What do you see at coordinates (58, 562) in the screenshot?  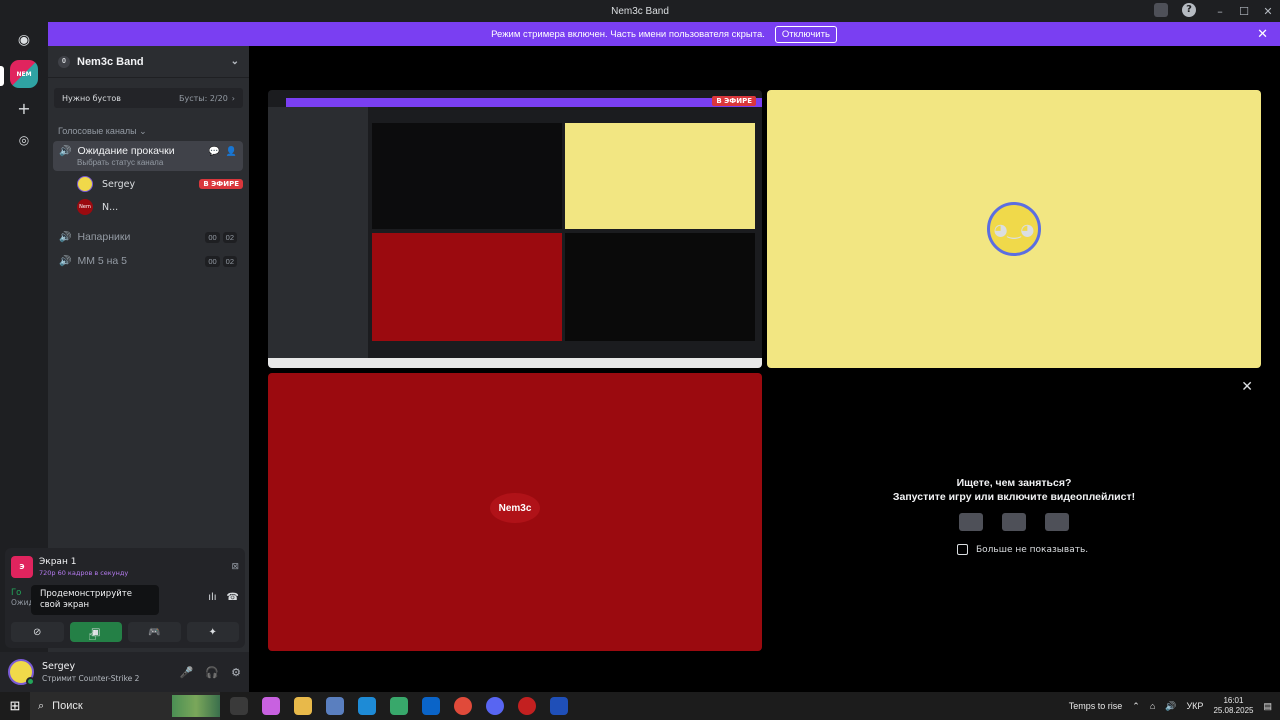 I see `screen-title: Экран 1` at bounding box center [58, 562].